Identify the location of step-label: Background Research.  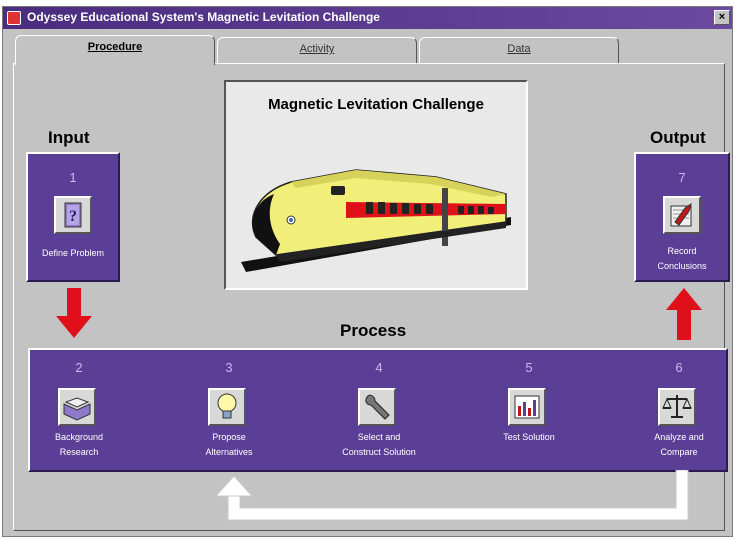
(79, 445).